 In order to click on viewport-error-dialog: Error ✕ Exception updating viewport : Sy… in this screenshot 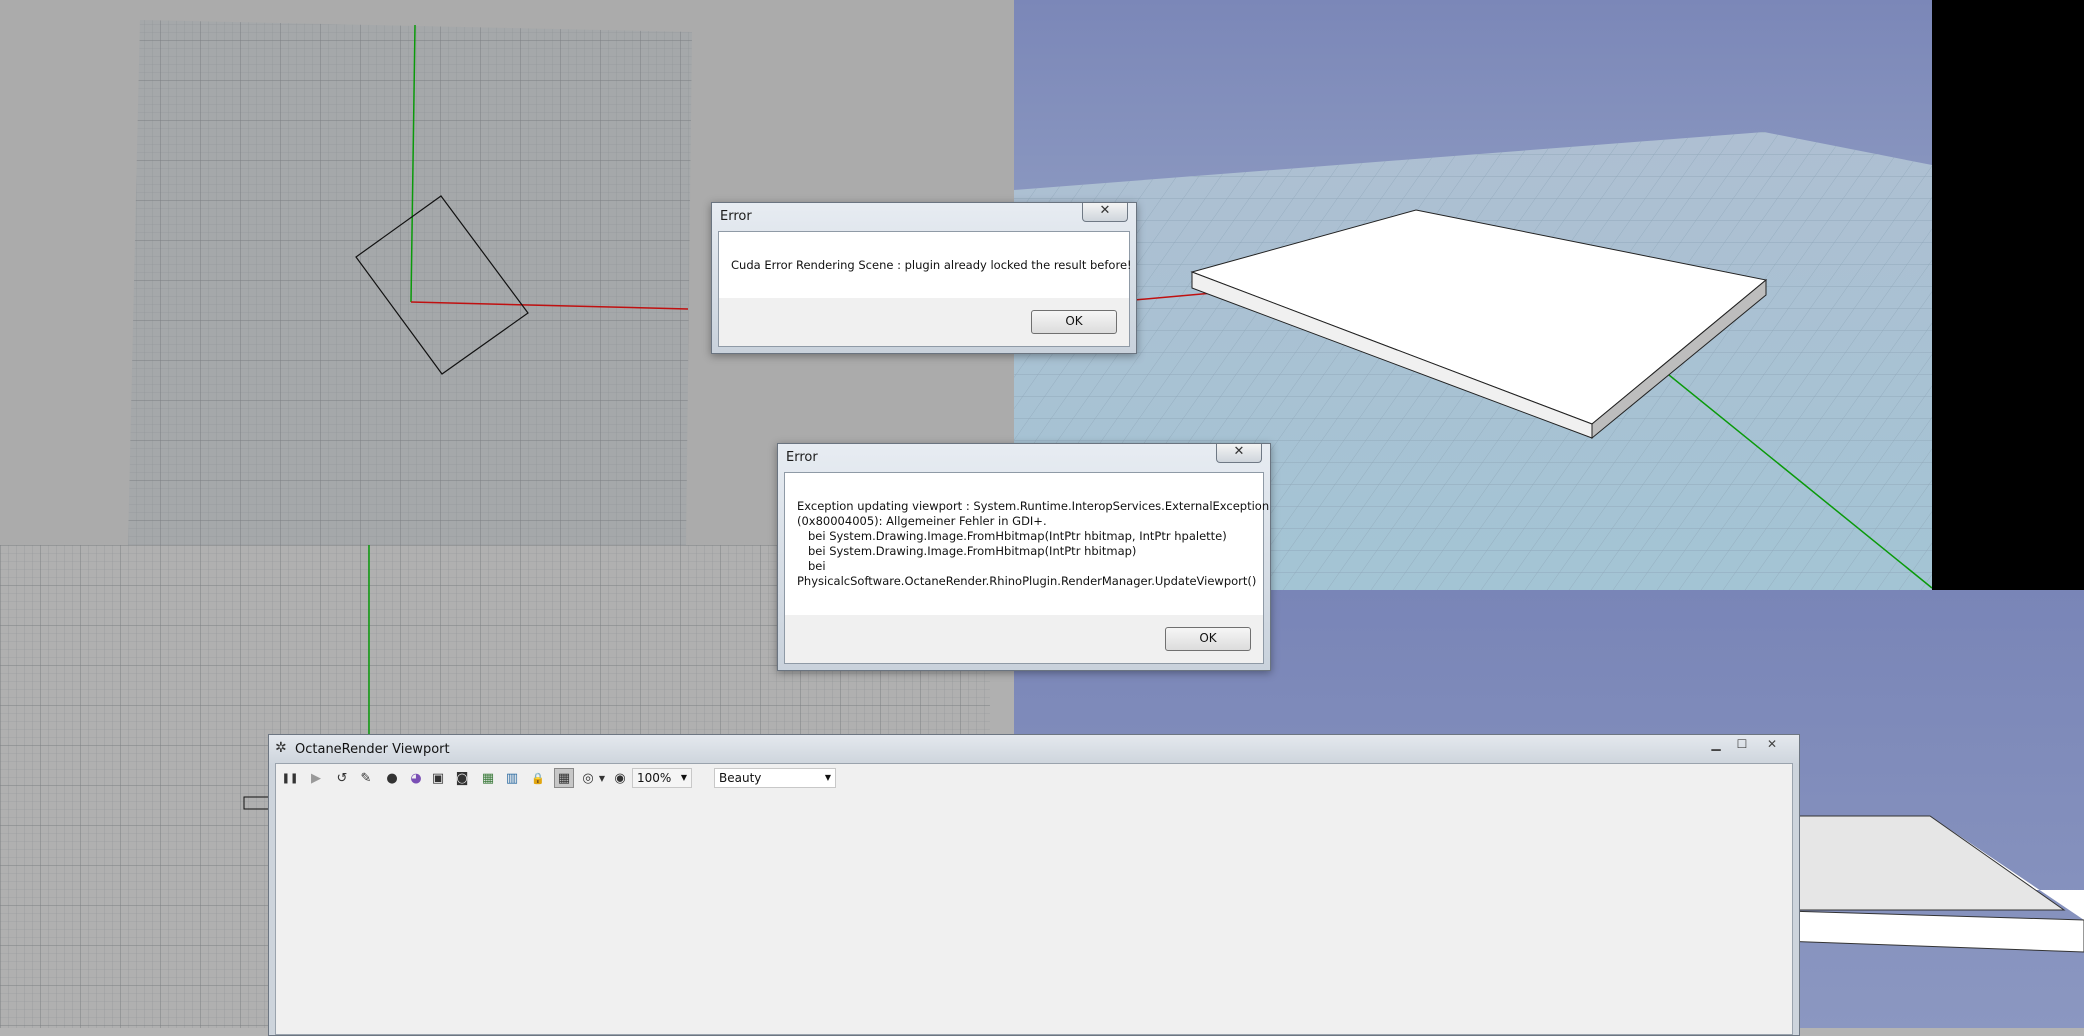, I will do `click(1024, 557)`.